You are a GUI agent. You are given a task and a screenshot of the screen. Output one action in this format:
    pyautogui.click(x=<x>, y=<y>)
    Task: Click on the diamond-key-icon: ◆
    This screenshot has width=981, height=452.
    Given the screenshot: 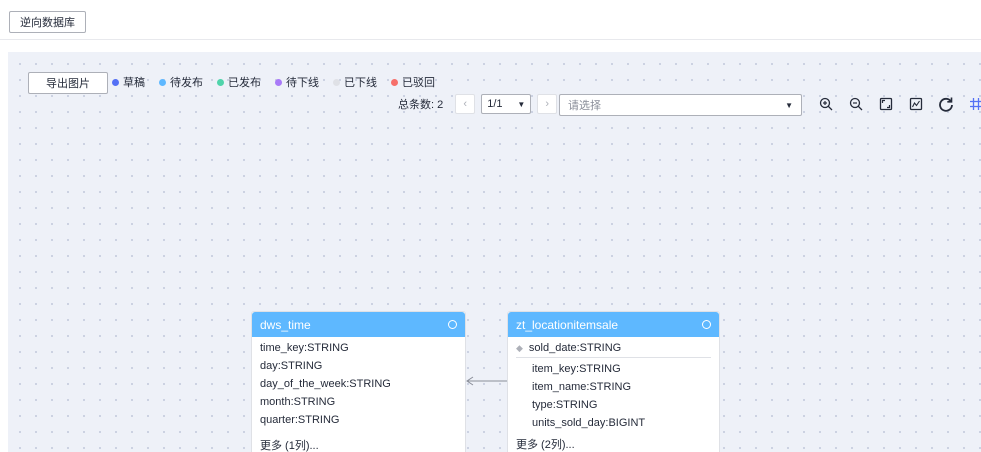 What is the action you would take?
    pyautogui.click(x=519, y=347)
    